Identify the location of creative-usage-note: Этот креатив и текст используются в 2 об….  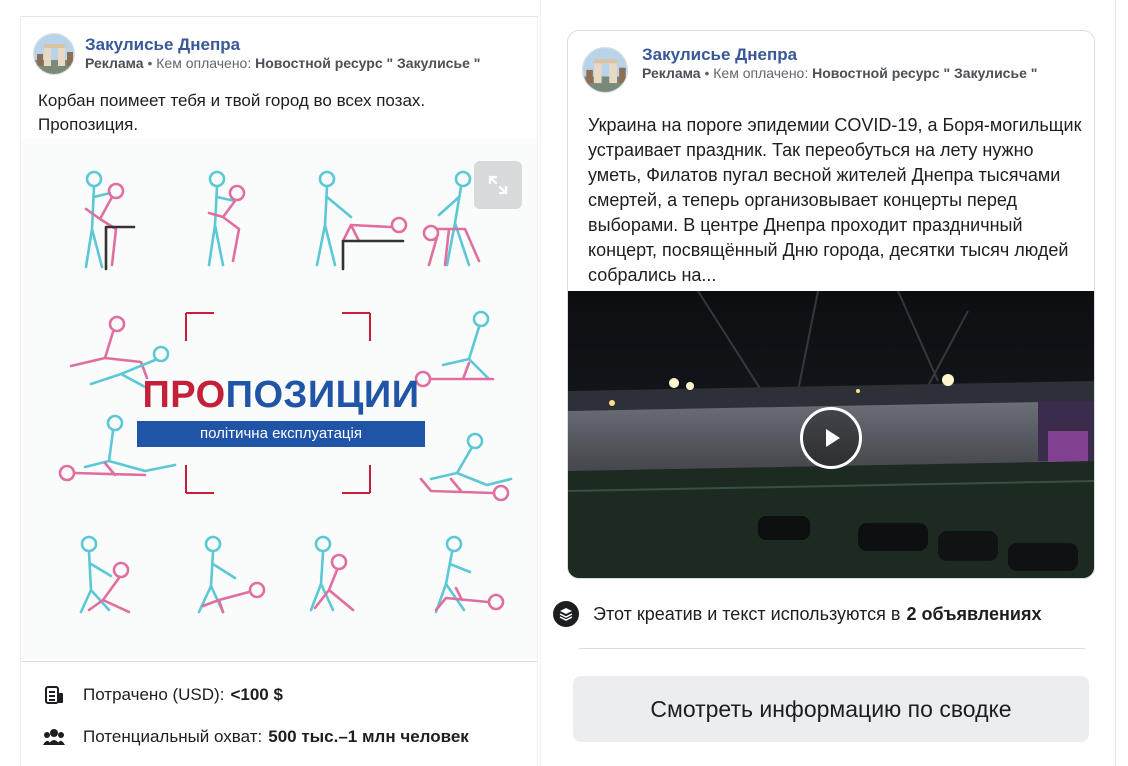
(797, 614).